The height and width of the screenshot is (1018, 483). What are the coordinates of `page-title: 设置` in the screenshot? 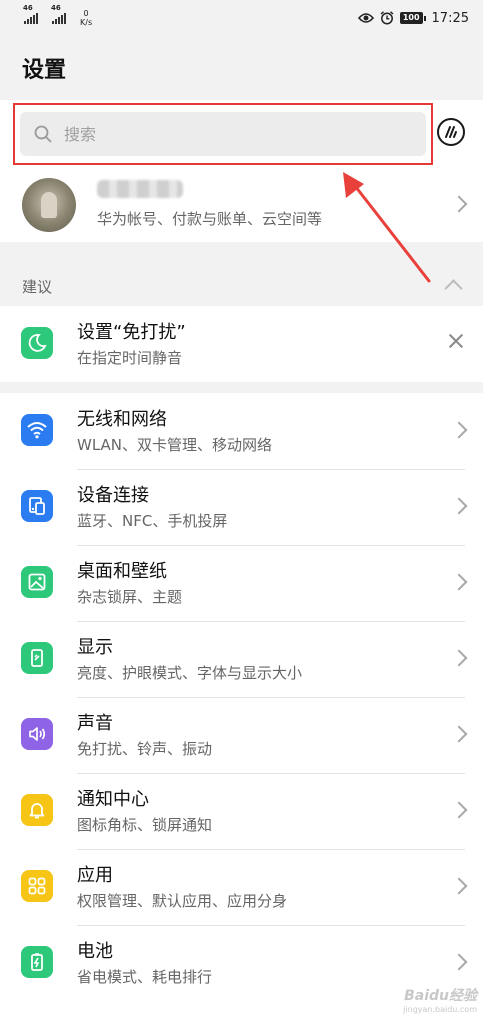 It's located at (44, 70).